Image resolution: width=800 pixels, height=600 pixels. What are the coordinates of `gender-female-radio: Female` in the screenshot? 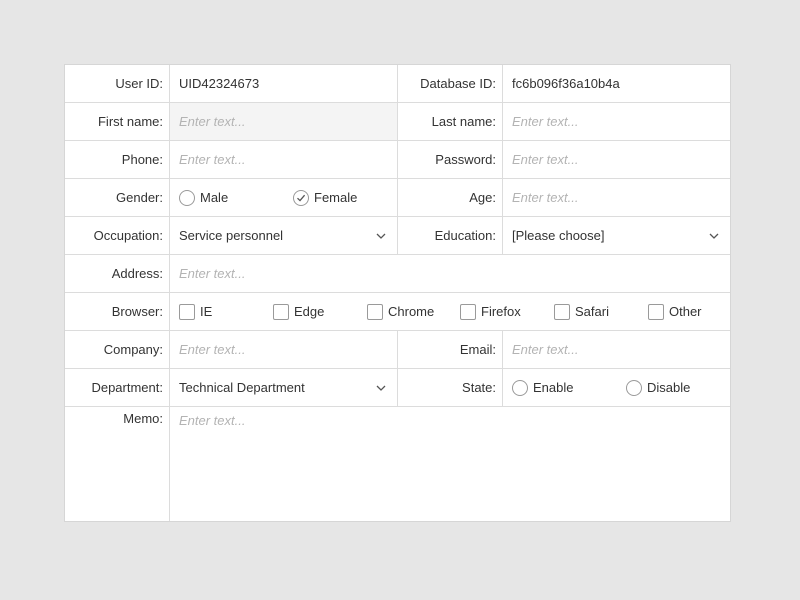 It's located at (325, 197).